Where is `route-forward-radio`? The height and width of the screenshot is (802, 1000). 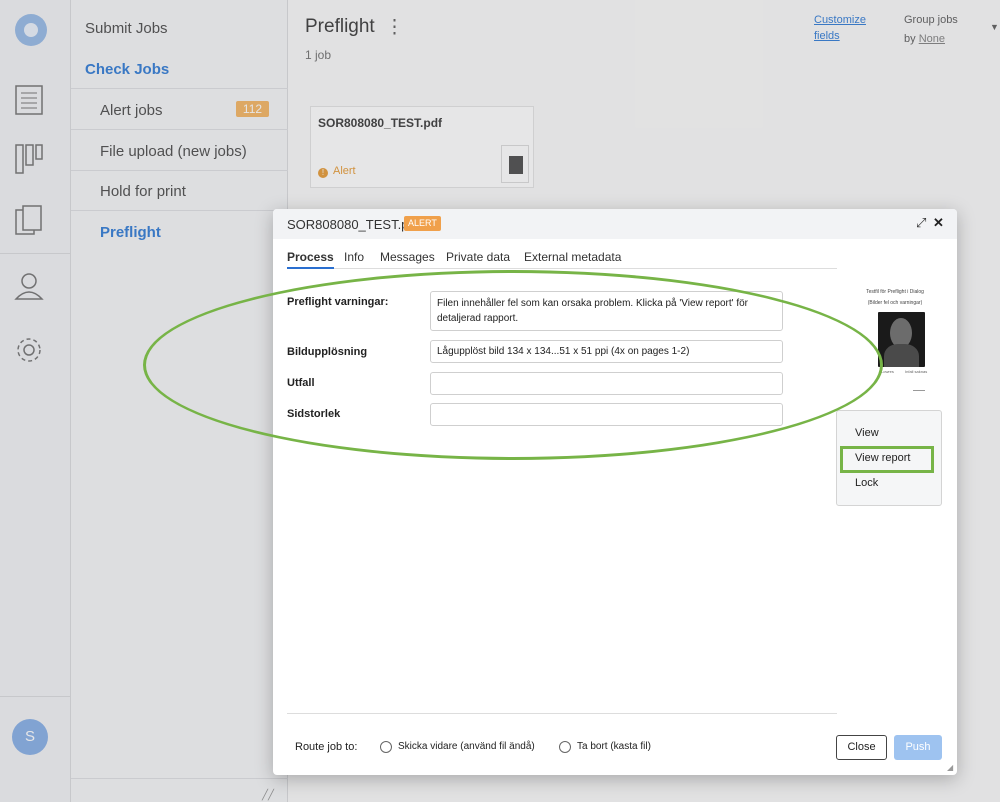 route-forward-radio is located at coordinates (386, 747).